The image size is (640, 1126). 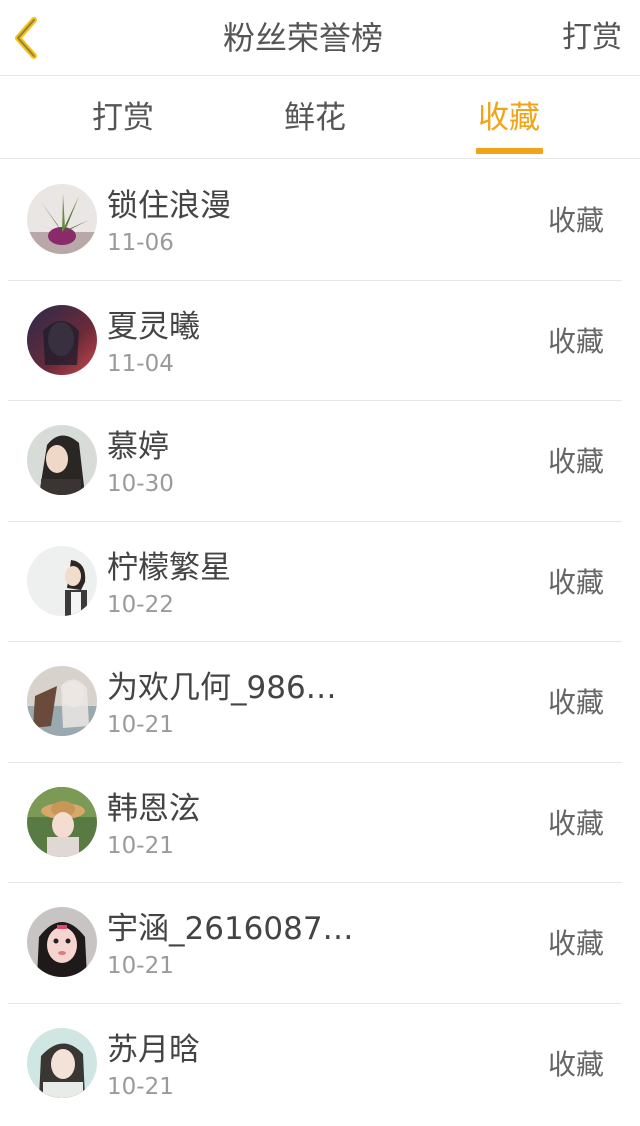 I want to click on fan-name: 慕婷, so click(x=138, y=447).